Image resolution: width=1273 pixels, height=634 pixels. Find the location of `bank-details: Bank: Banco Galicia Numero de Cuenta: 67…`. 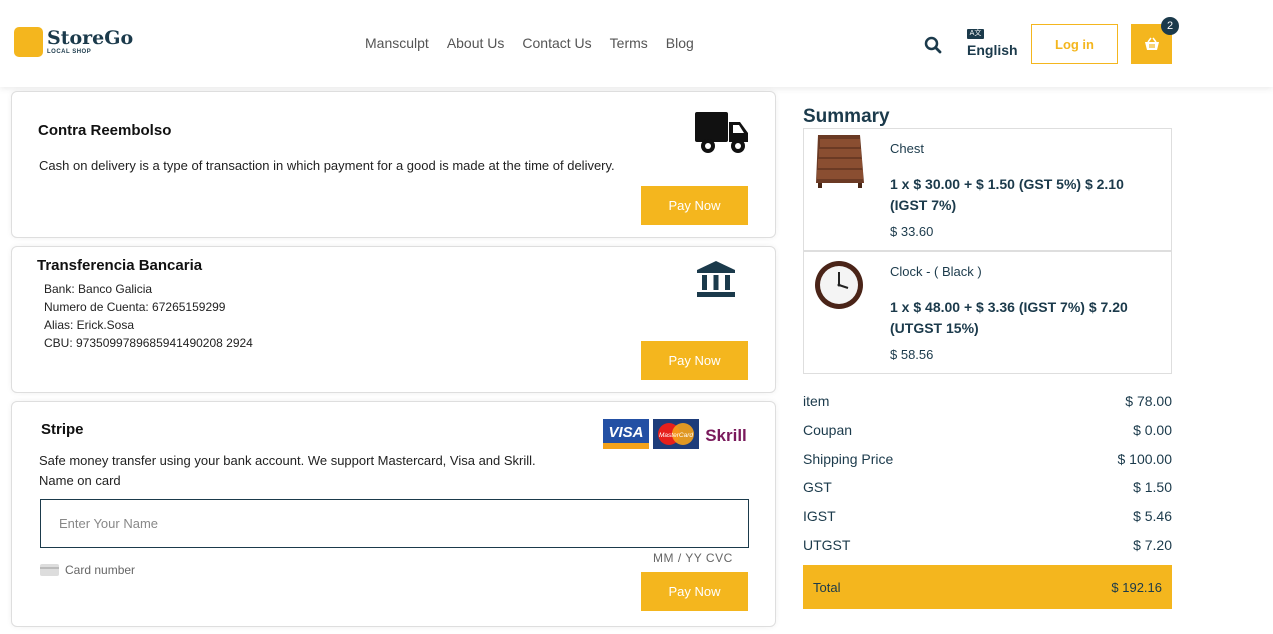

bank-details: Bank: Banco Galicia Numero de Cuenta: 67… is located at coordinates (148, 316).